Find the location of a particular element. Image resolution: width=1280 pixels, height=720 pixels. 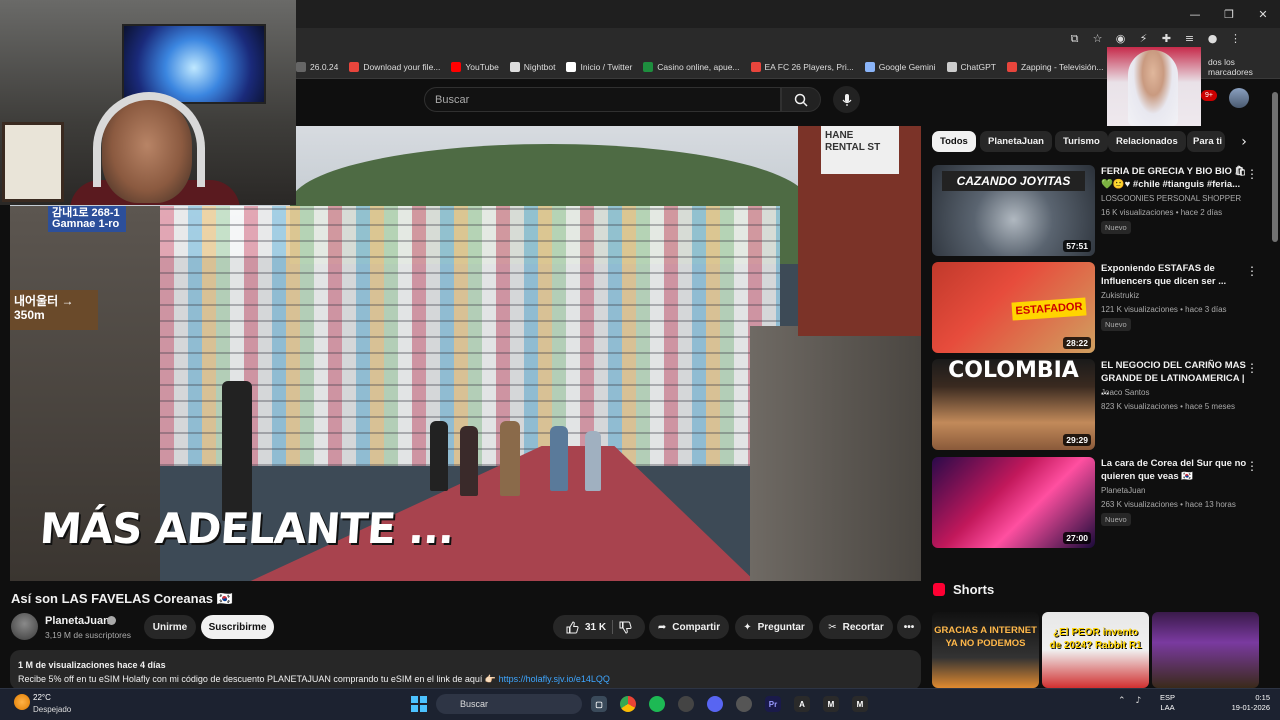

recommendation-channel: Zukistrukiz is located at coordinates (1120, 295).